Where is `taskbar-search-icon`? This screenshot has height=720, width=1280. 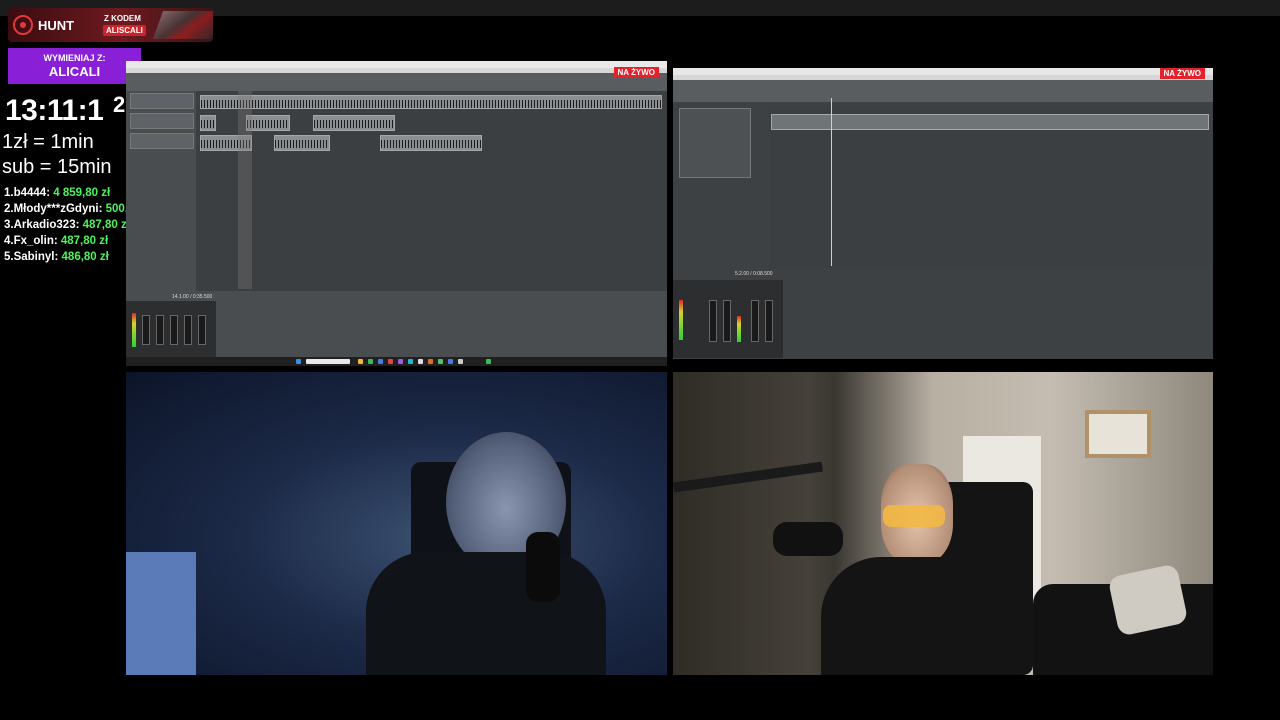
taskbar-search-icon is located at coordinates (328, 361).